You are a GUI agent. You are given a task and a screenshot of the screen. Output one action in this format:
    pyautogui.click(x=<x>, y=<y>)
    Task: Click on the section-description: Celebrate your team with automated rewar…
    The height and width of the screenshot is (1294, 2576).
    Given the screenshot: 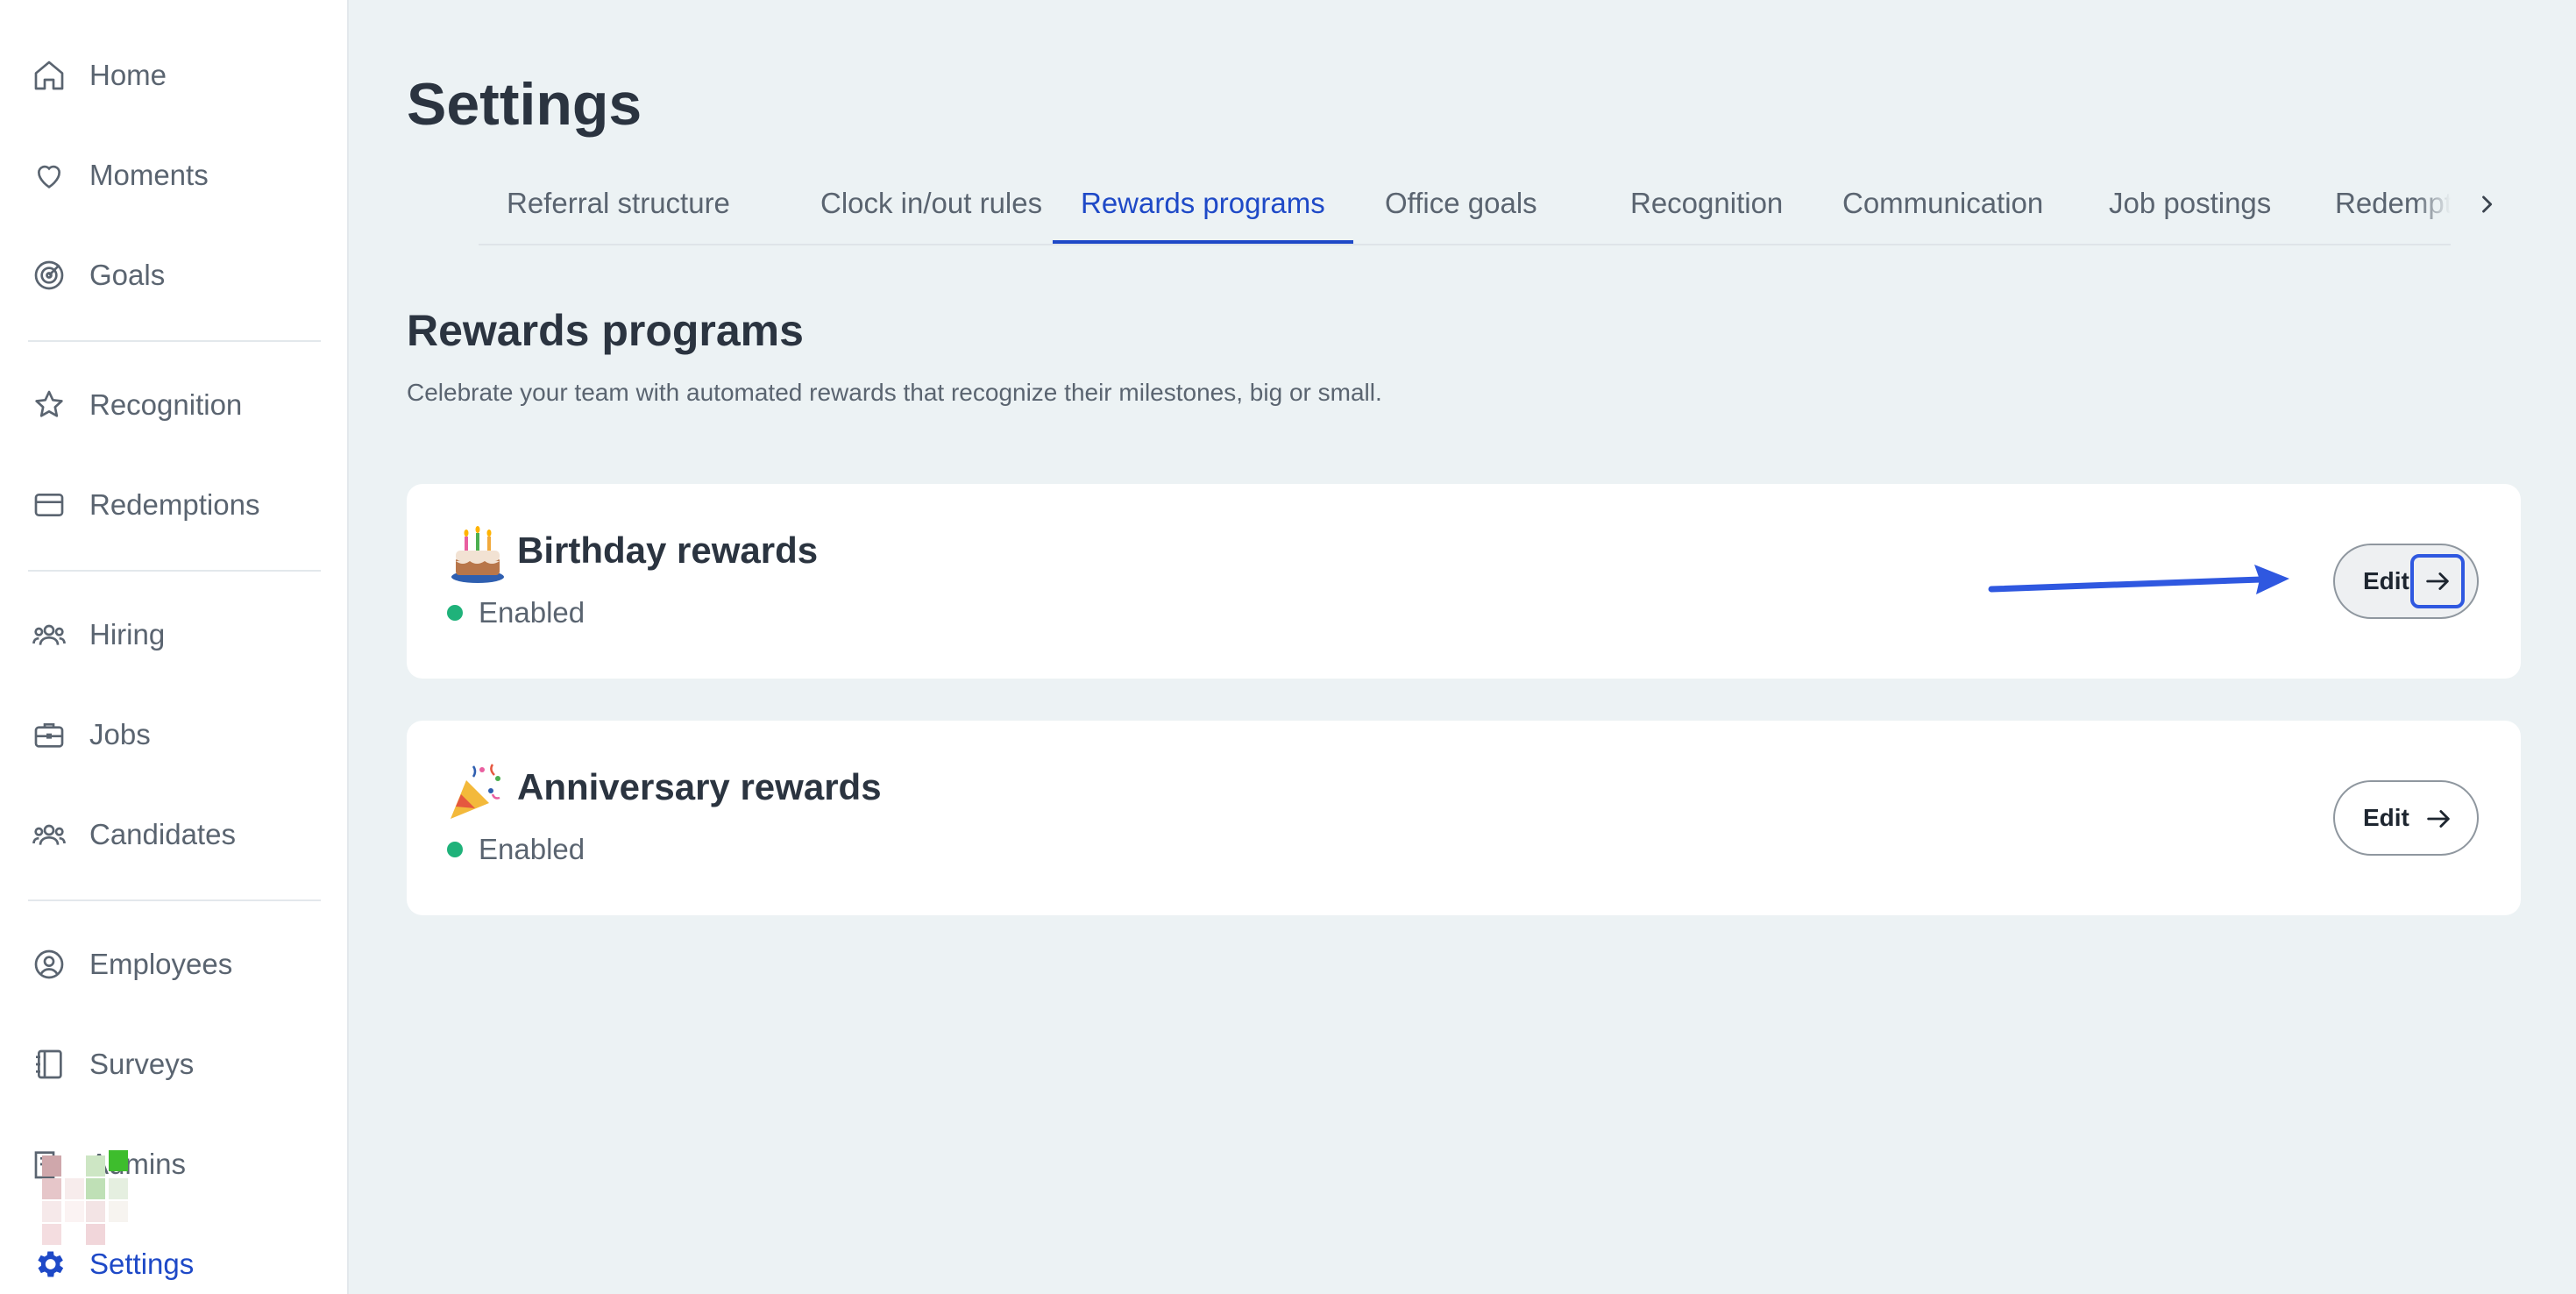 What is the action you would take?
    pyautogui.click(x=894, y=392)
    